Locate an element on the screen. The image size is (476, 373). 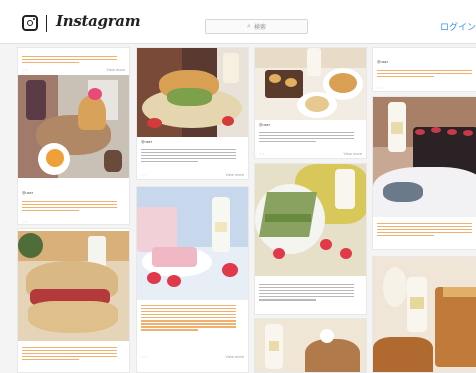
instagram-logo-wordmark: Instagram is located at coordinates (98, 21).